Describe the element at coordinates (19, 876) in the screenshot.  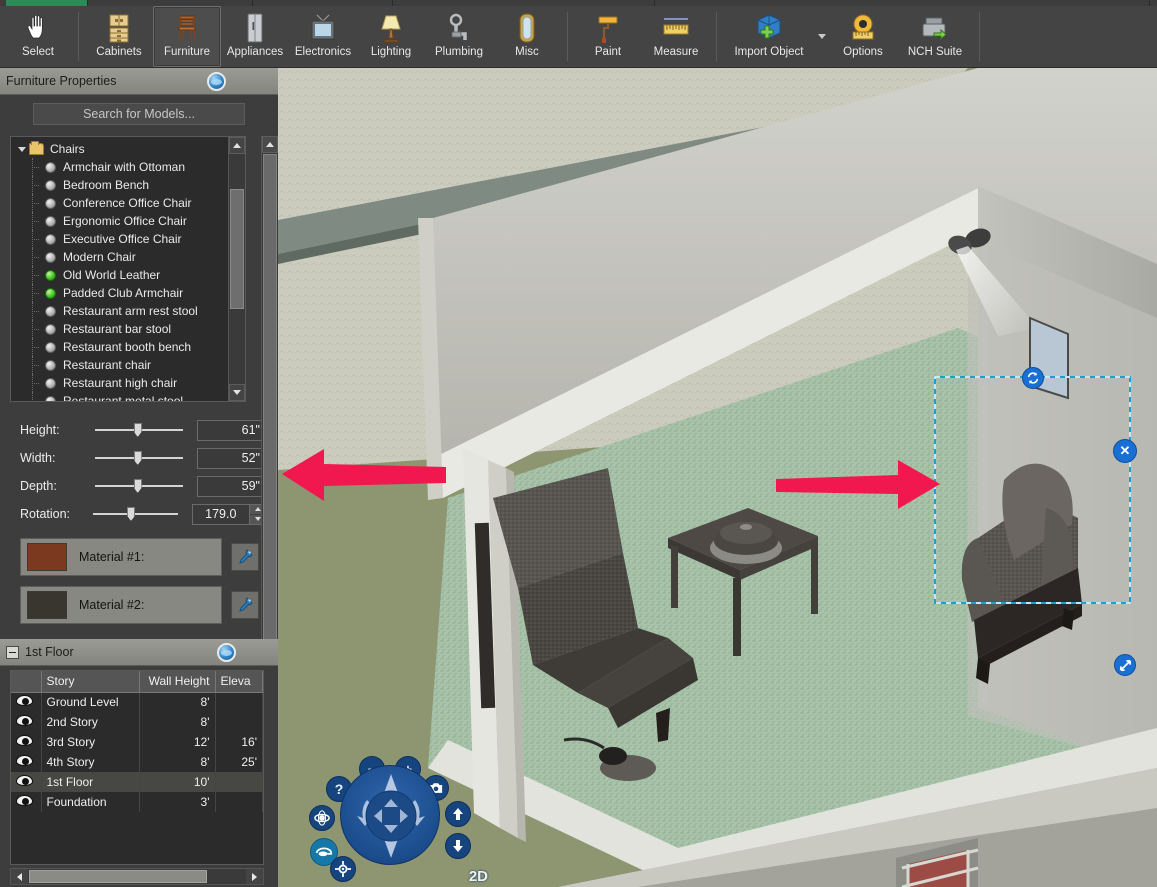
I see `scroll-left-icon` at that location.